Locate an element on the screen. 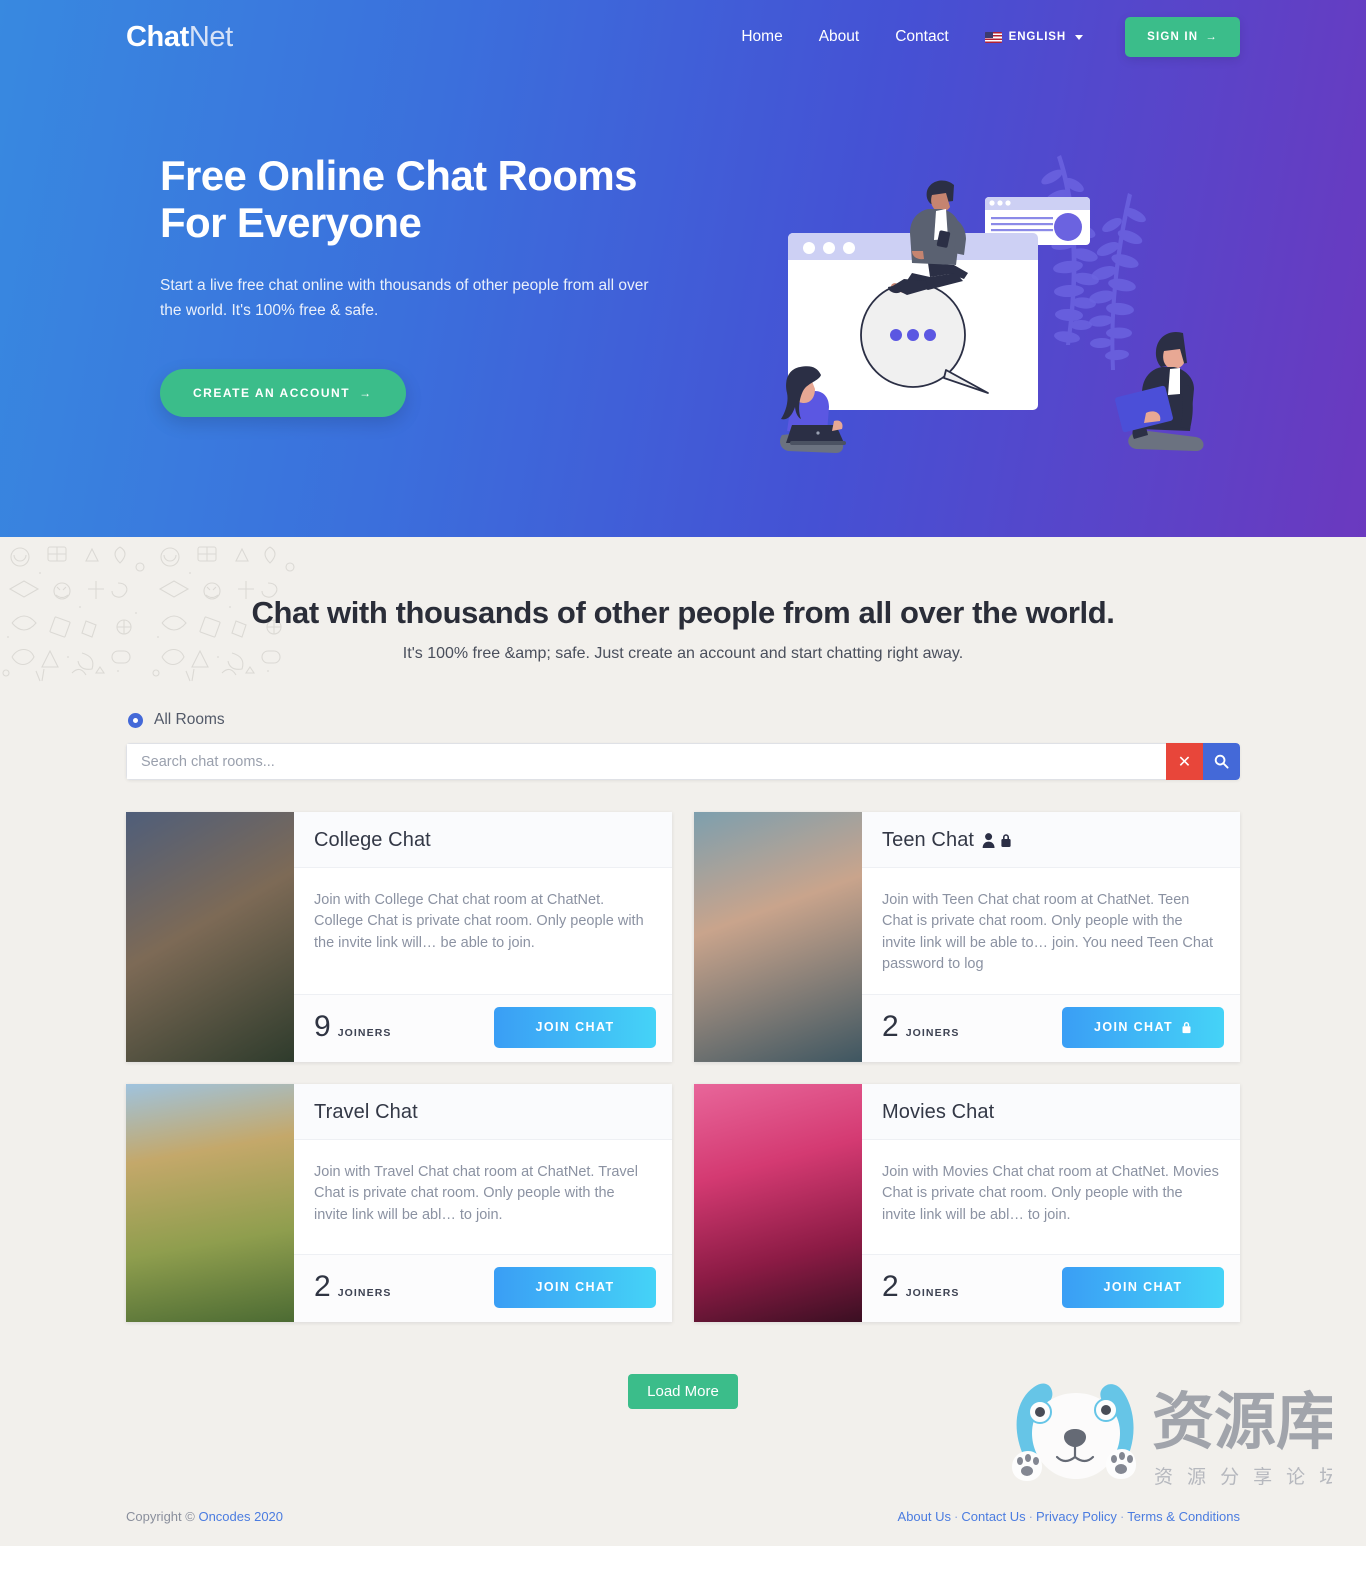 This screenshot has height=1584, width=1366. language-selector: ENGLISH is located at coordinates (1032, 37).